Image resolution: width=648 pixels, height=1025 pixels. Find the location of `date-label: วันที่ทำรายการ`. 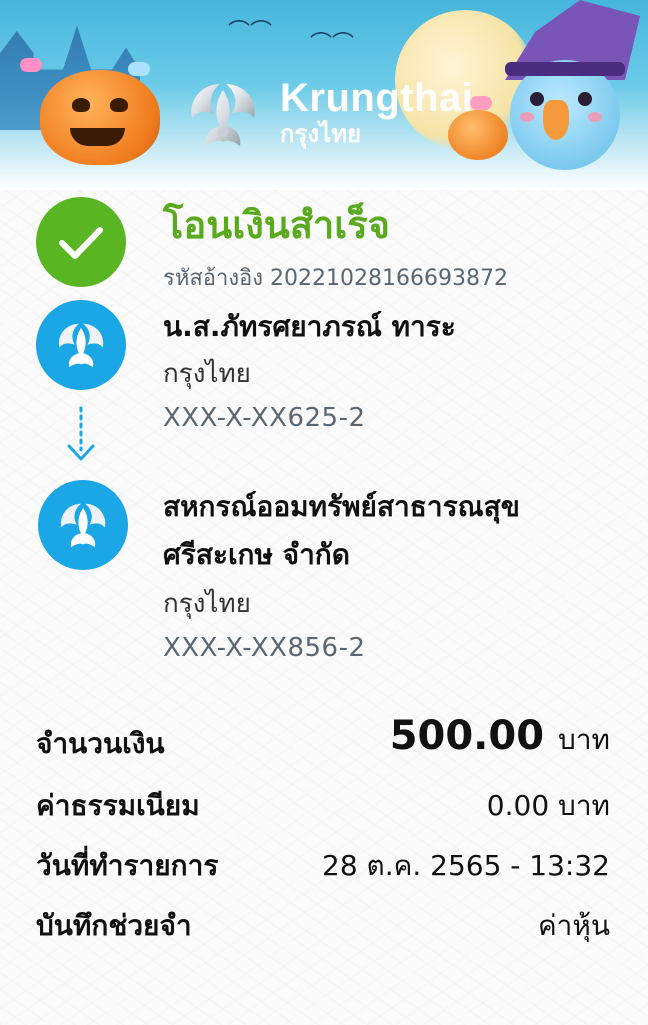

date-label: วันที่ทำรายการ is located at coordinates (127, 865).